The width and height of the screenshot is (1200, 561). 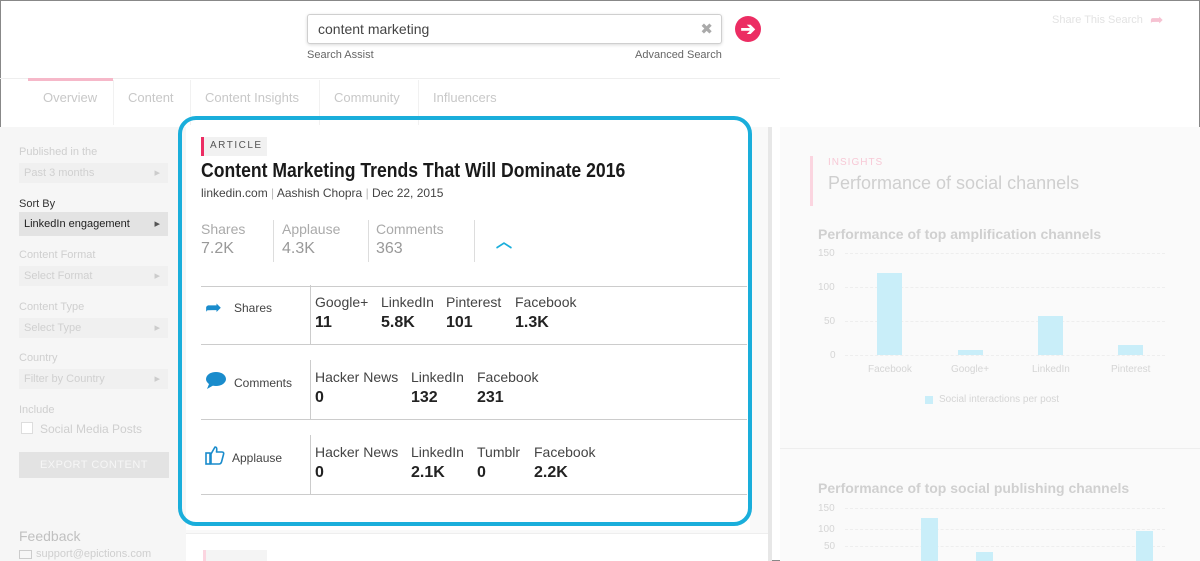 I want to click on mail-icon, so click(x=25, y=554).